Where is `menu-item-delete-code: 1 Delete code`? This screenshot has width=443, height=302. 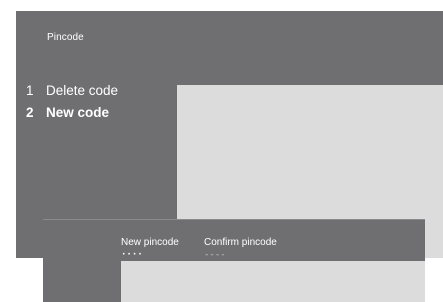
menu-item-delete-code: 1 Delete code is located at coordinates (72, 94).